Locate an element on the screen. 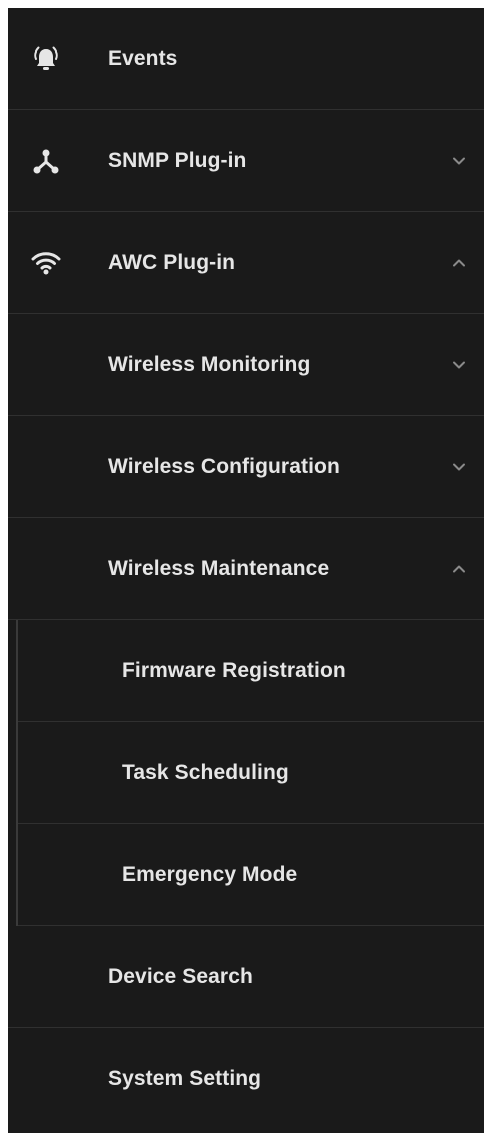  menu-item-events: Events is located at coordinates (246, 59).